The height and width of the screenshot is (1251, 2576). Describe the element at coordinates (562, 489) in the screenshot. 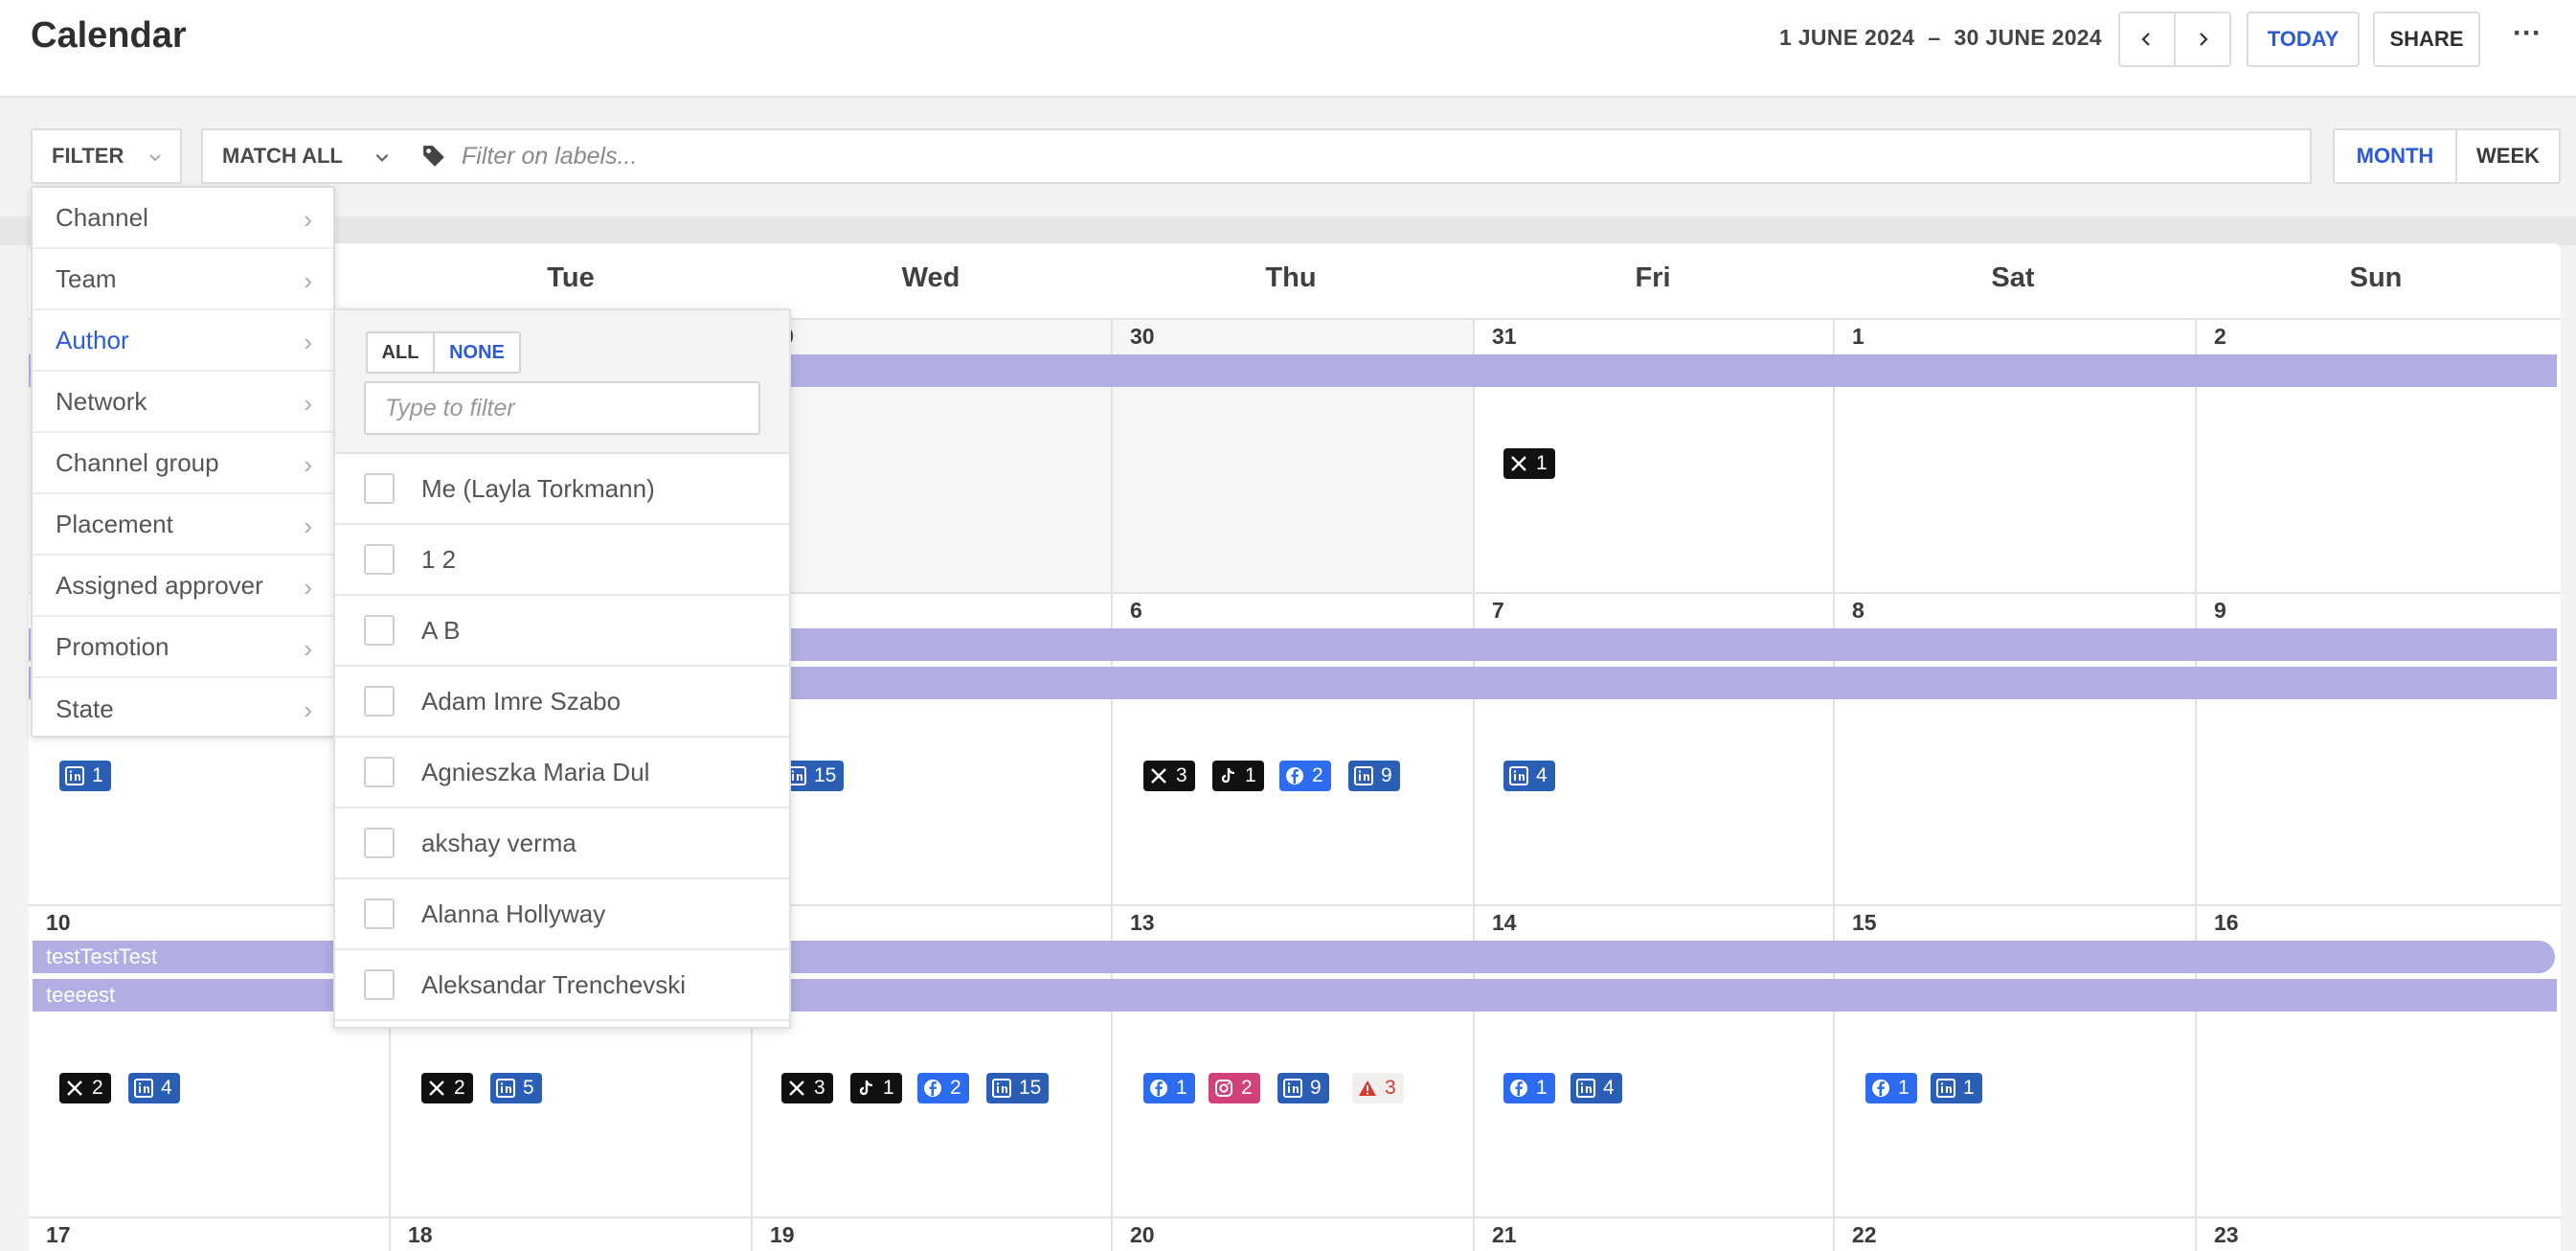

I see `author-option: Me (Layla Torkmann)` at that location.